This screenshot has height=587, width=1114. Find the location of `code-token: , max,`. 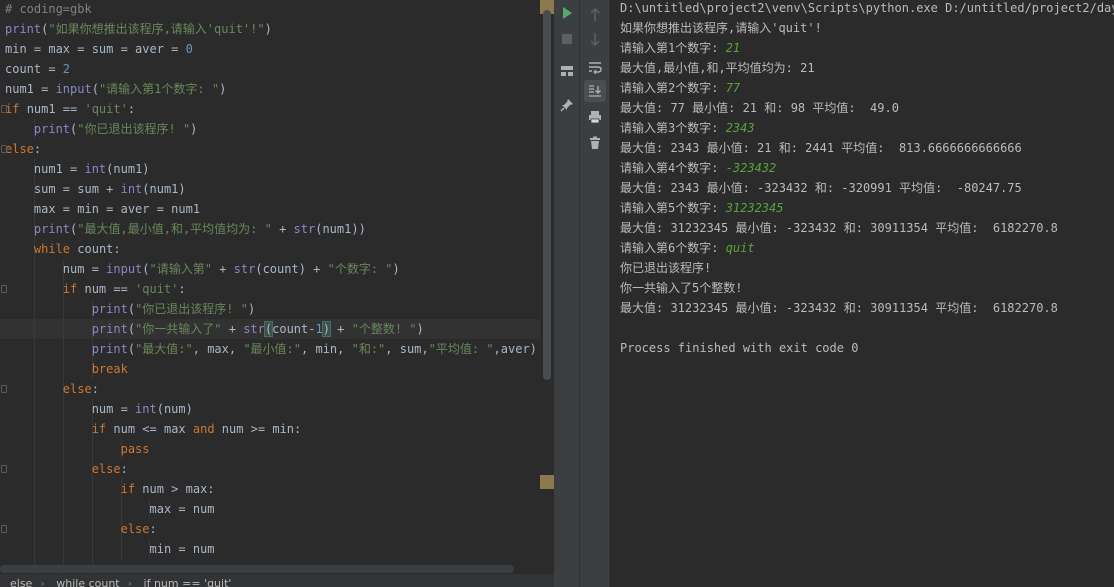

code-token: , max, is located at coordinates (218, 349).